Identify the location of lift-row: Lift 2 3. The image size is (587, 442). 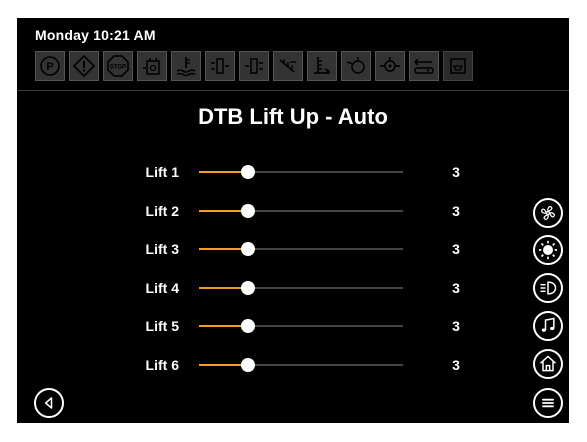
(293, 211).